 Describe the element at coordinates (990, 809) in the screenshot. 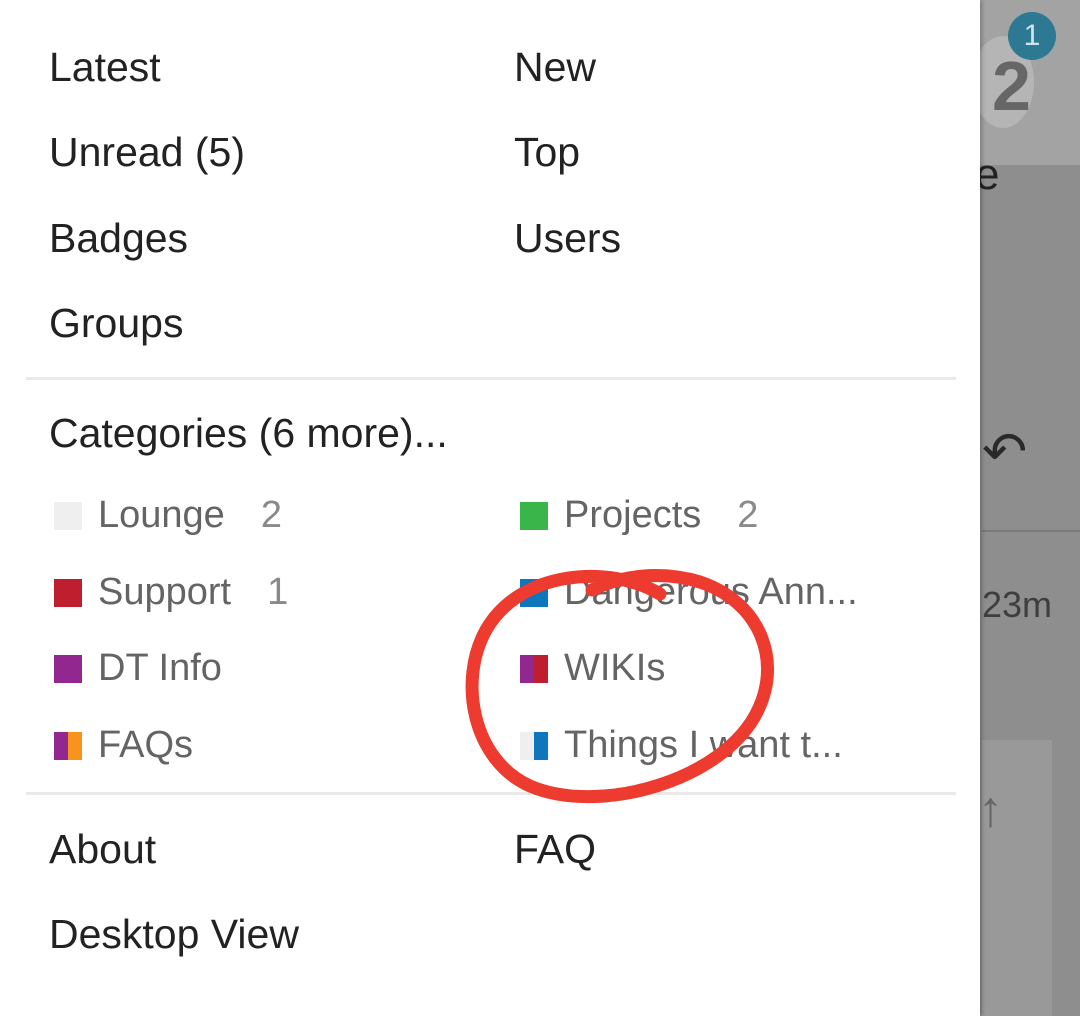

I see `up-arrow-icon: ↑` at that location.